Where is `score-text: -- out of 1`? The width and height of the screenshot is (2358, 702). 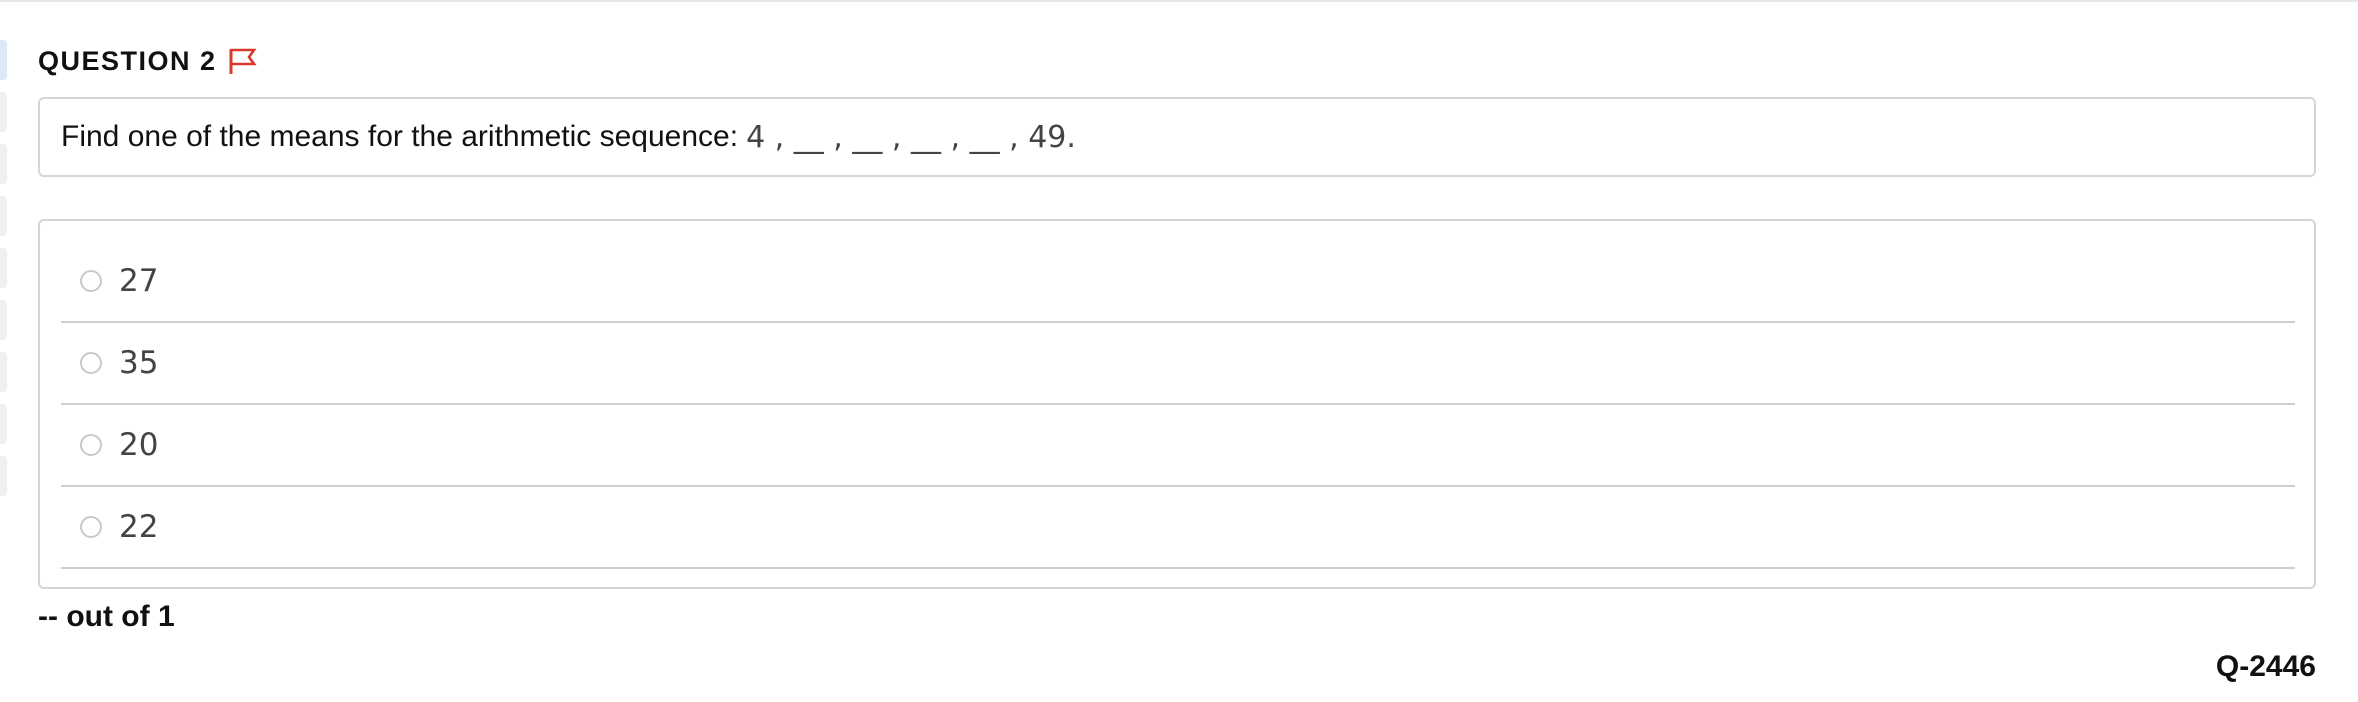 score-text: -- out of 1 is located at coordinates (106, 616).